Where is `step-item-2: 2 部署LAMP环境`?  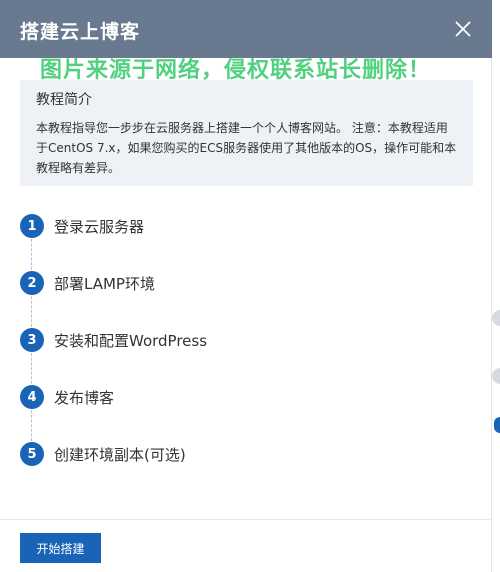 step-item-2: 2 部署LAMP环境 is located at coordinates (87, 283).